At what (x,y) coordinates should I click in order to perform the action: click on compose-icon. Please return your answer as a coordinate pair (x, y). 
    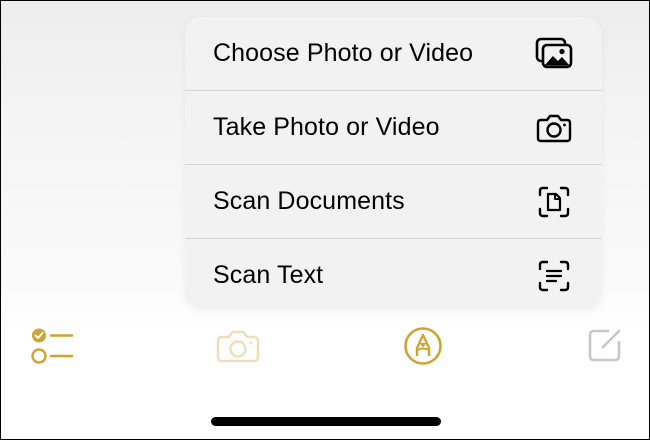
    Looking at the image, I should click on (605, 347).